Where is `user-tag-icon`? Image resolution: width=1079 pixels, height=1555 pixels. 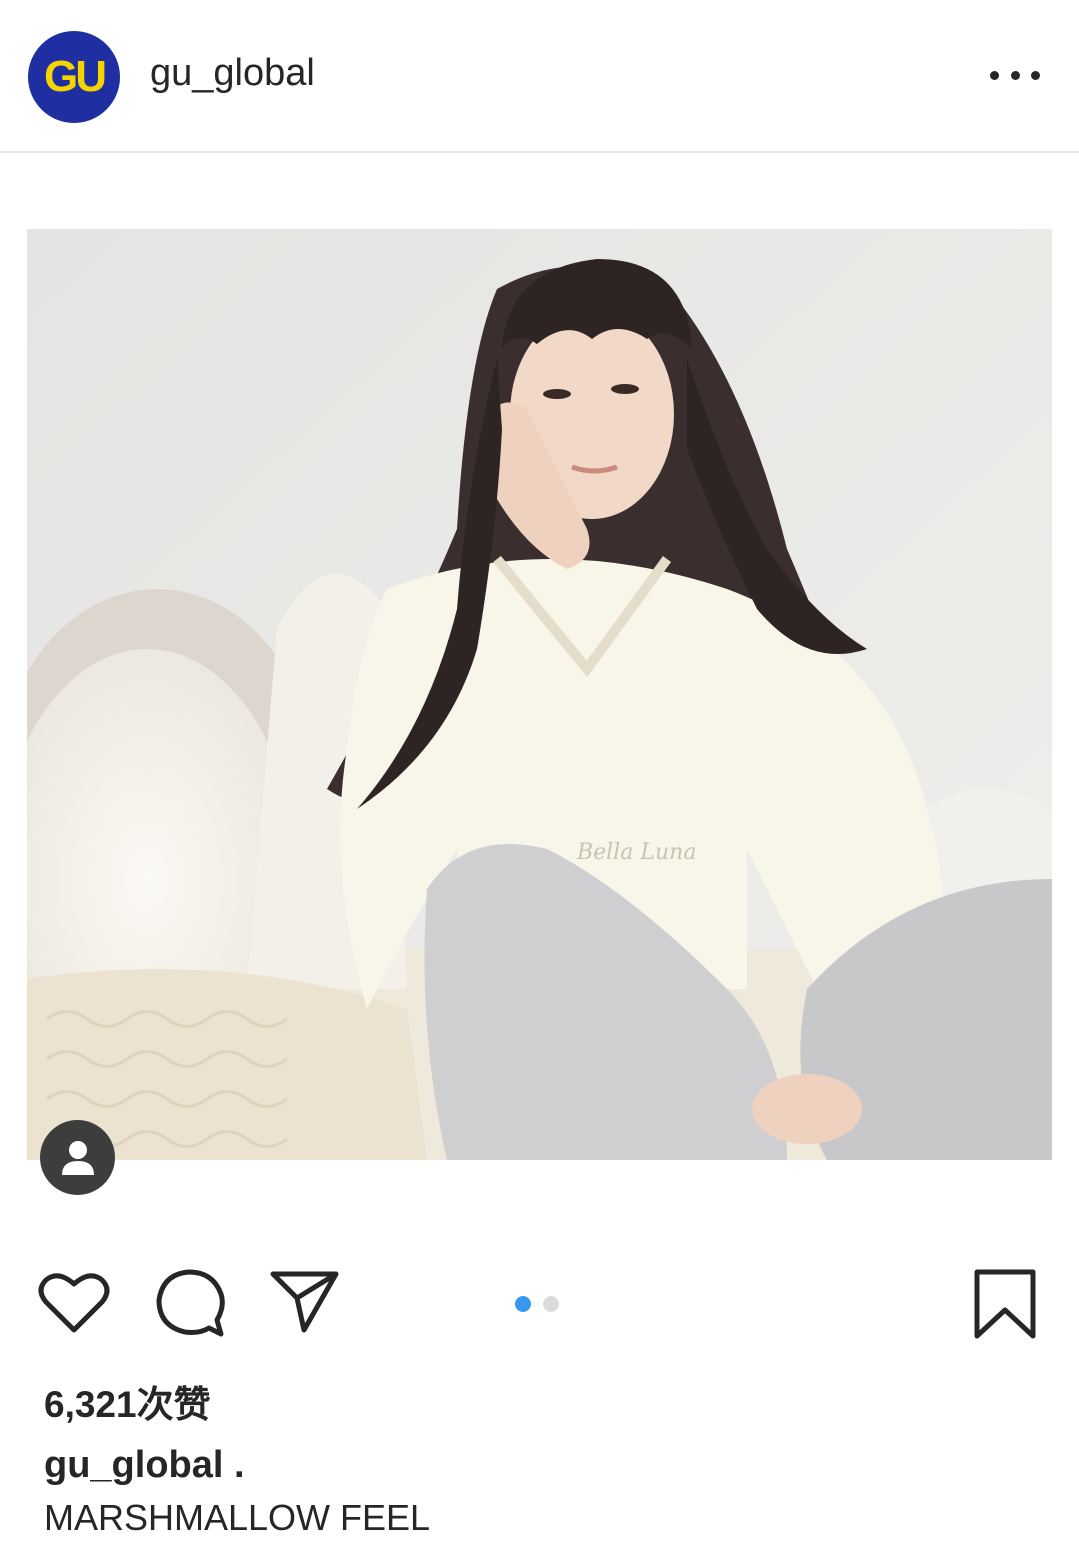 user-tag-icon is located at coordinates (77, 1157).